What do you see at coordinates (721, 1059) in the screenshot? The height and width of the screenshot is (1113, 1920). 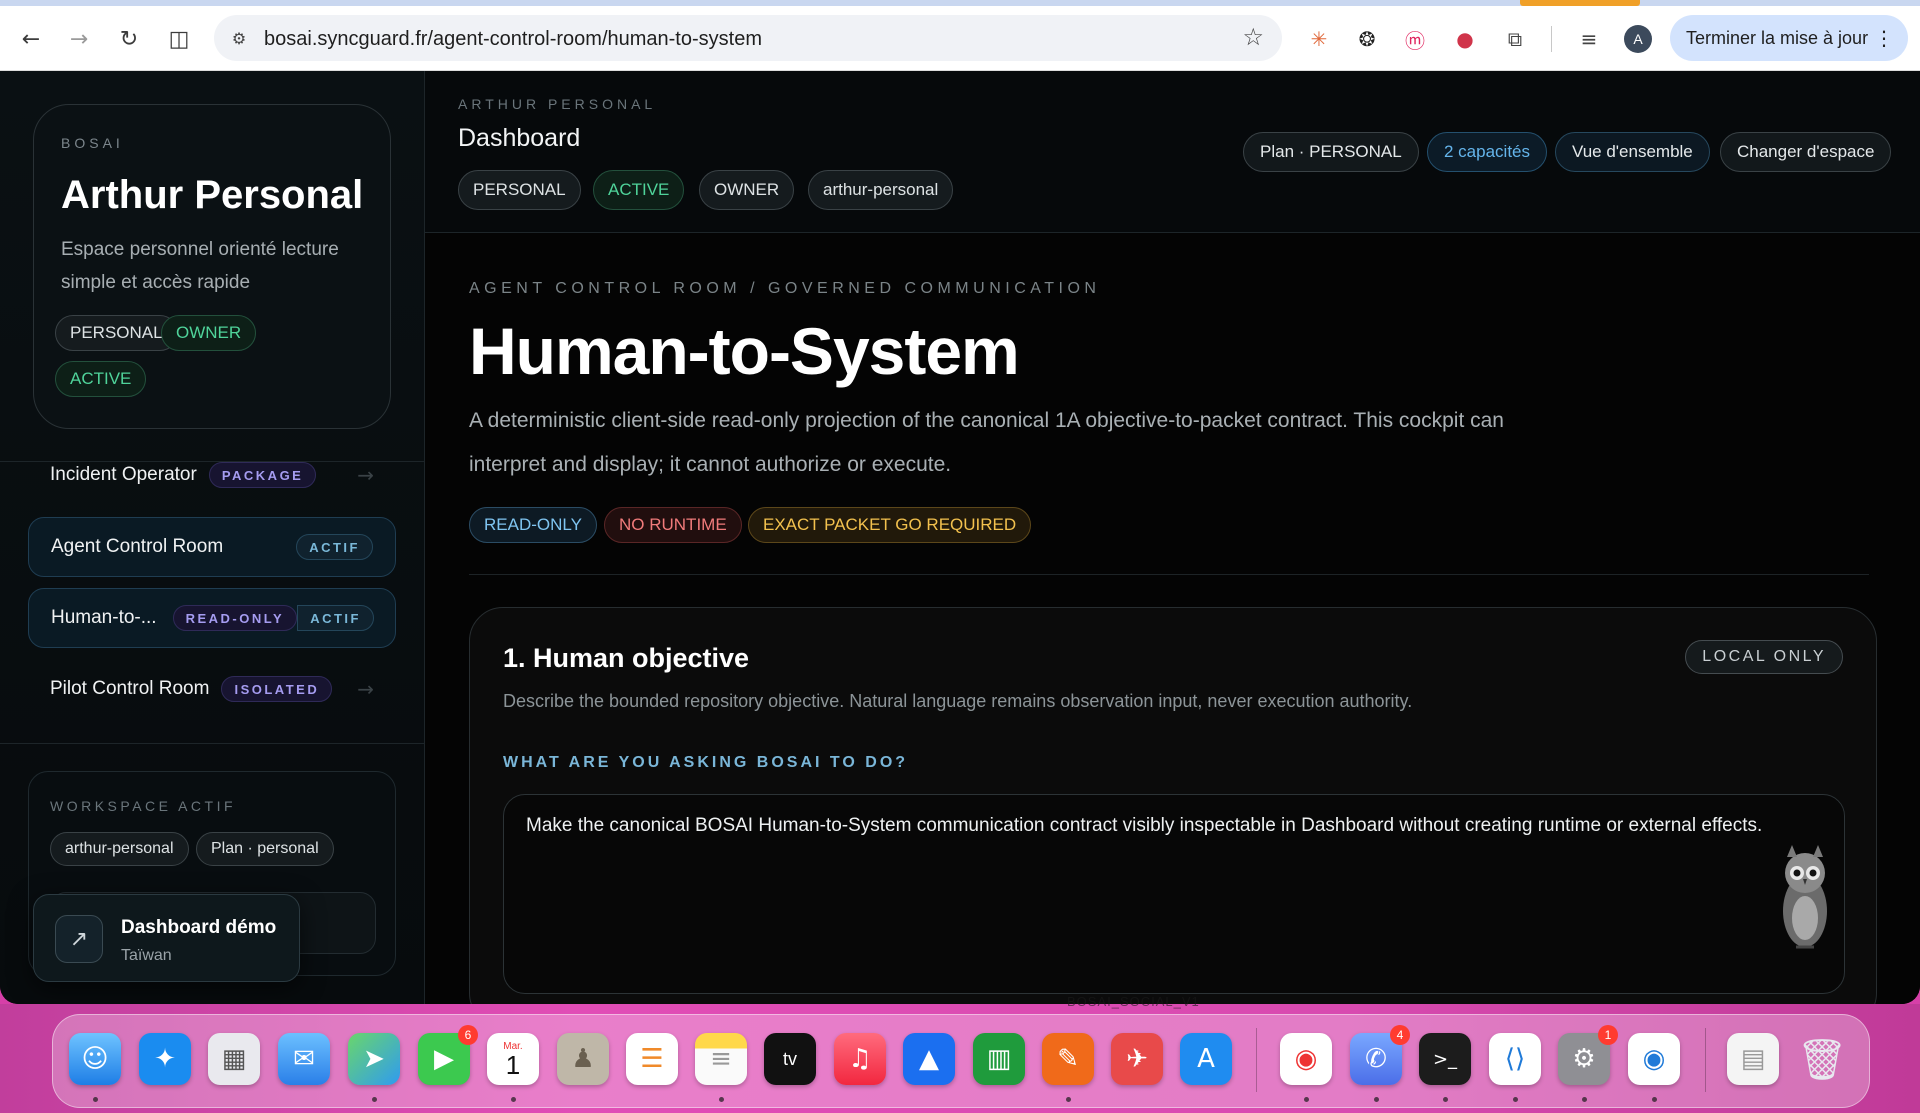 I see `notes-icon: ≡` at bounding box center [721, 1059].